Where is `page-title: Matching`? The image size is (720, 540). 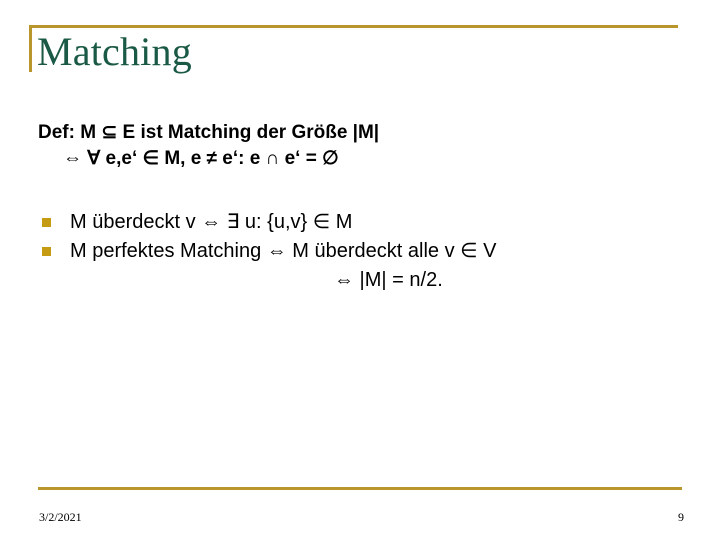
page-title: Matching is located at coordinates (114, 51).